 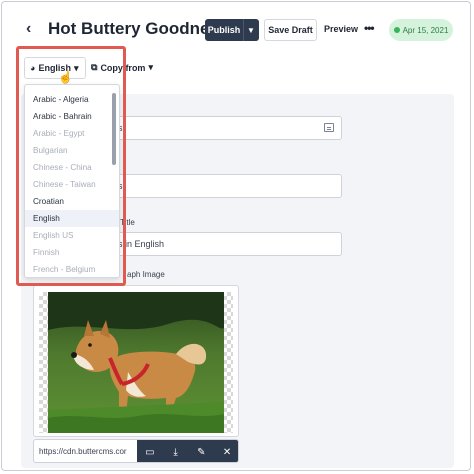 What do you see at coordinates (150, 67) in the screenshot?
I see `chevron-down-icon: ▾` at bounding box center [150, 67].